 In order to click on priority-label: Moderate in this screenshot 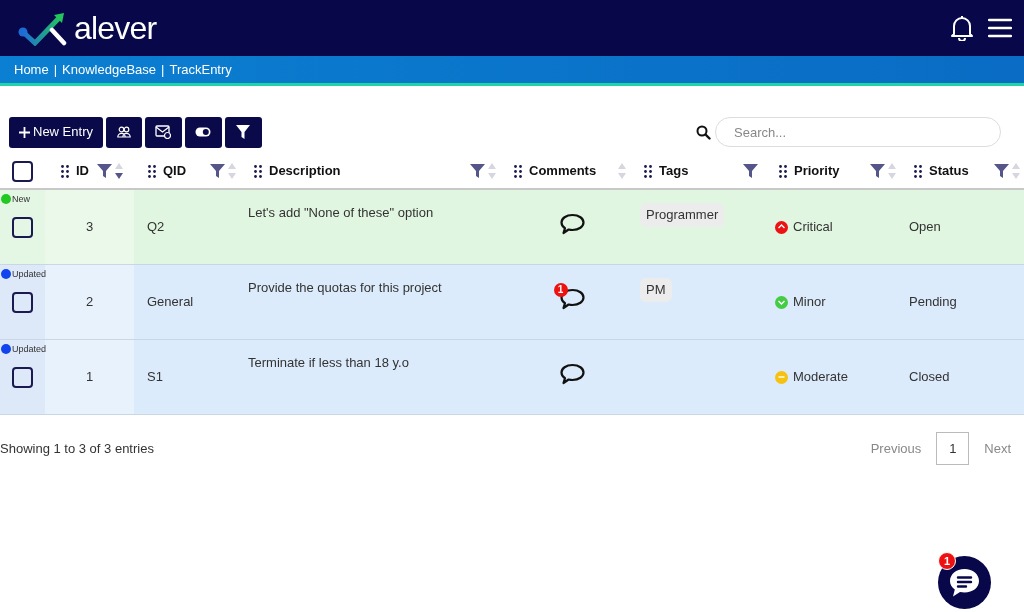, I will do `click(820, 377)`.